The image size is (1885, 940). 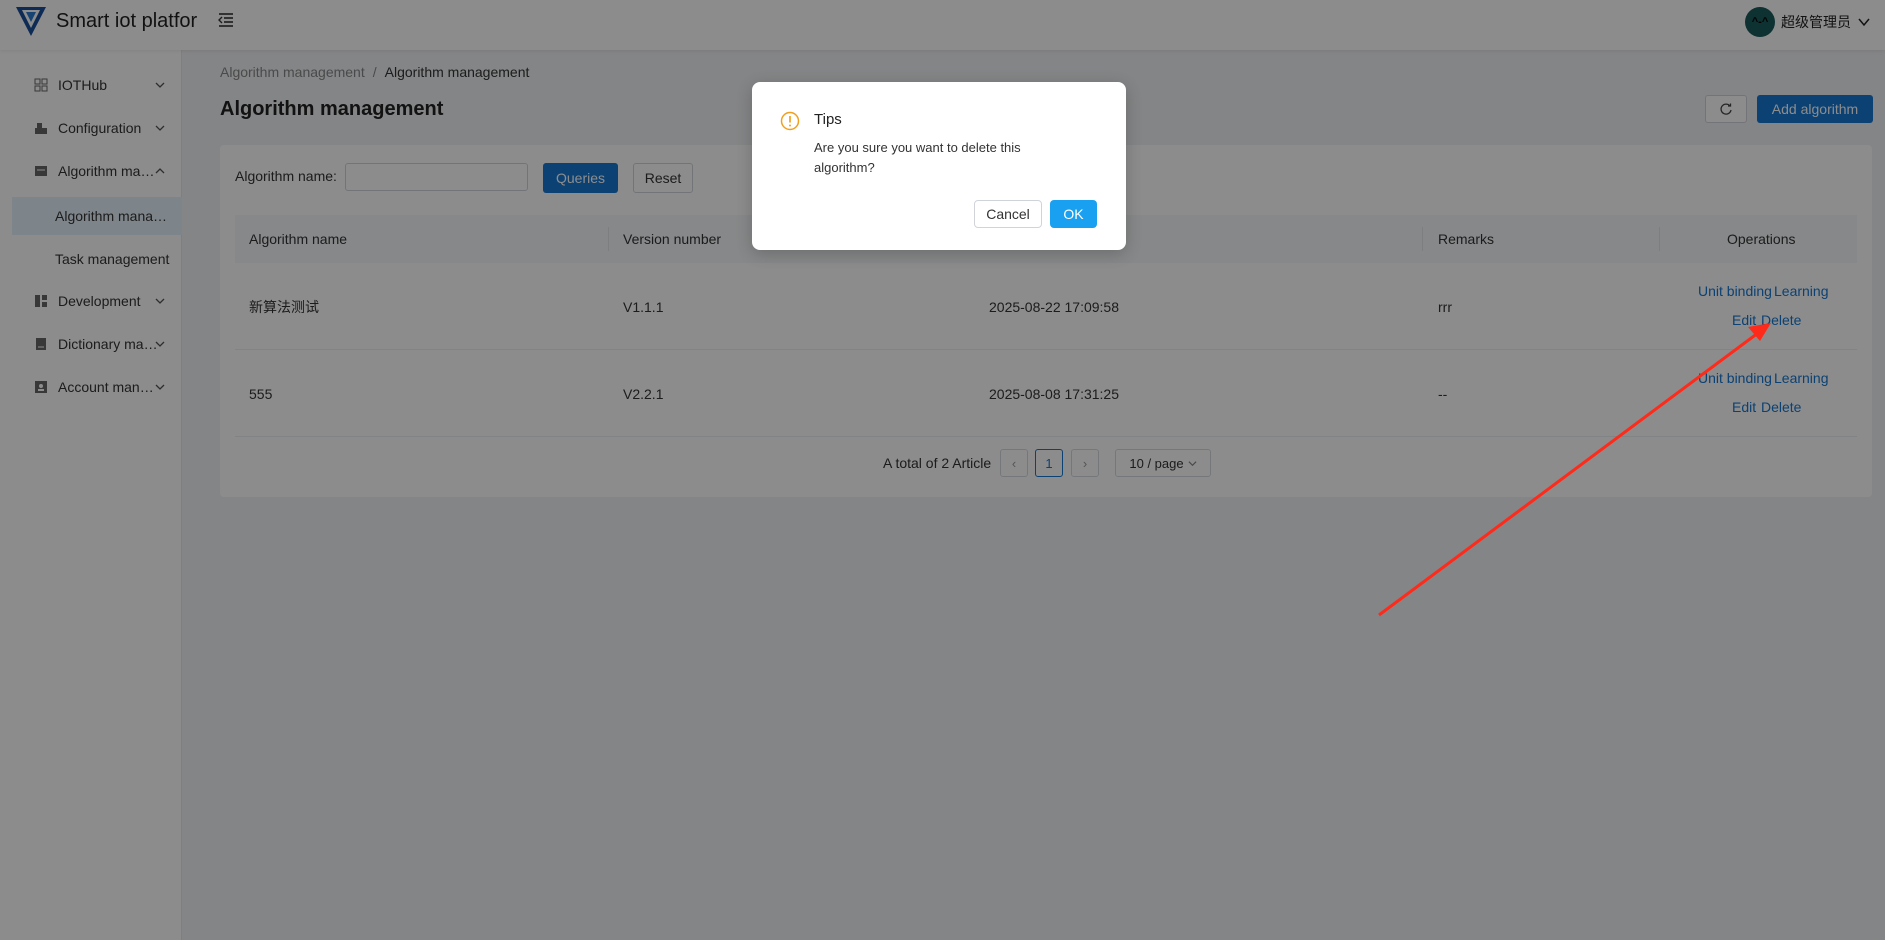 I want to click on dialog-title: Tips, so click(x=828, y=119).